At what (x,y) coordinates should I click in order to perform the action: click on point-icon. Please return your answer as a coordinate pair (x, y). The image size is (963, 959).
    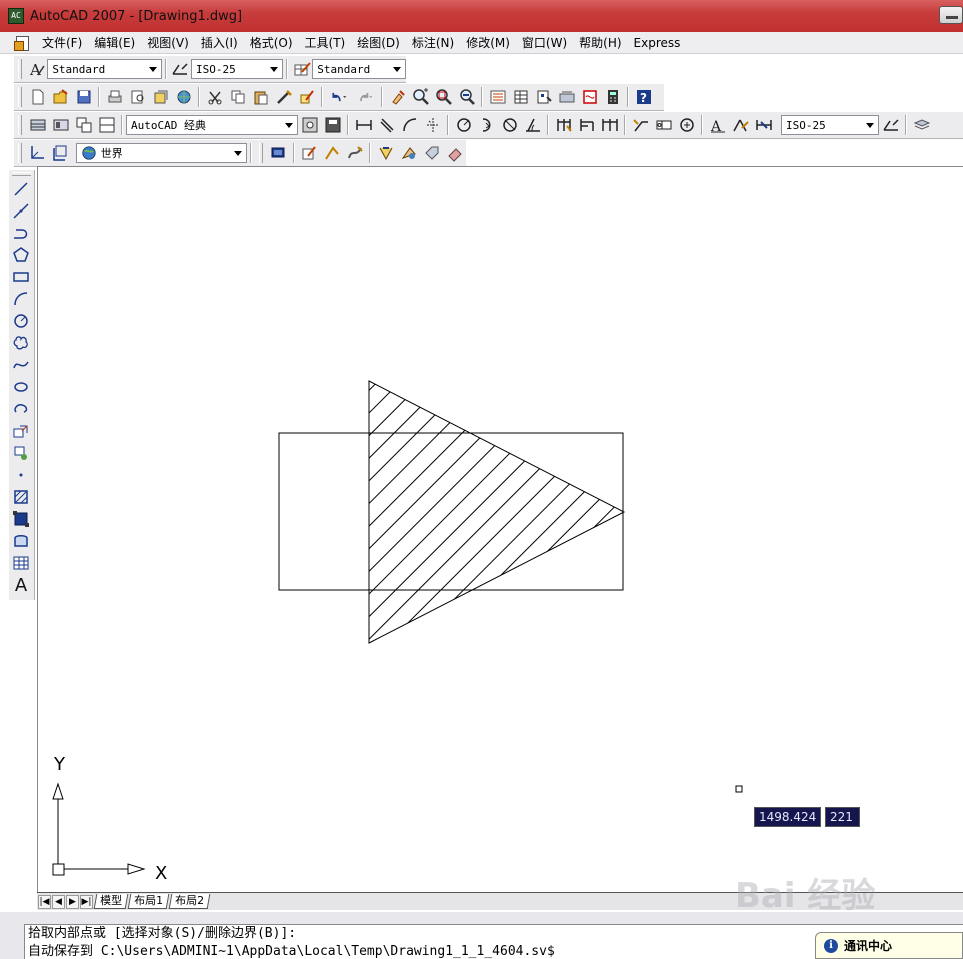
    Looking at the image, I should click on (21, 475).